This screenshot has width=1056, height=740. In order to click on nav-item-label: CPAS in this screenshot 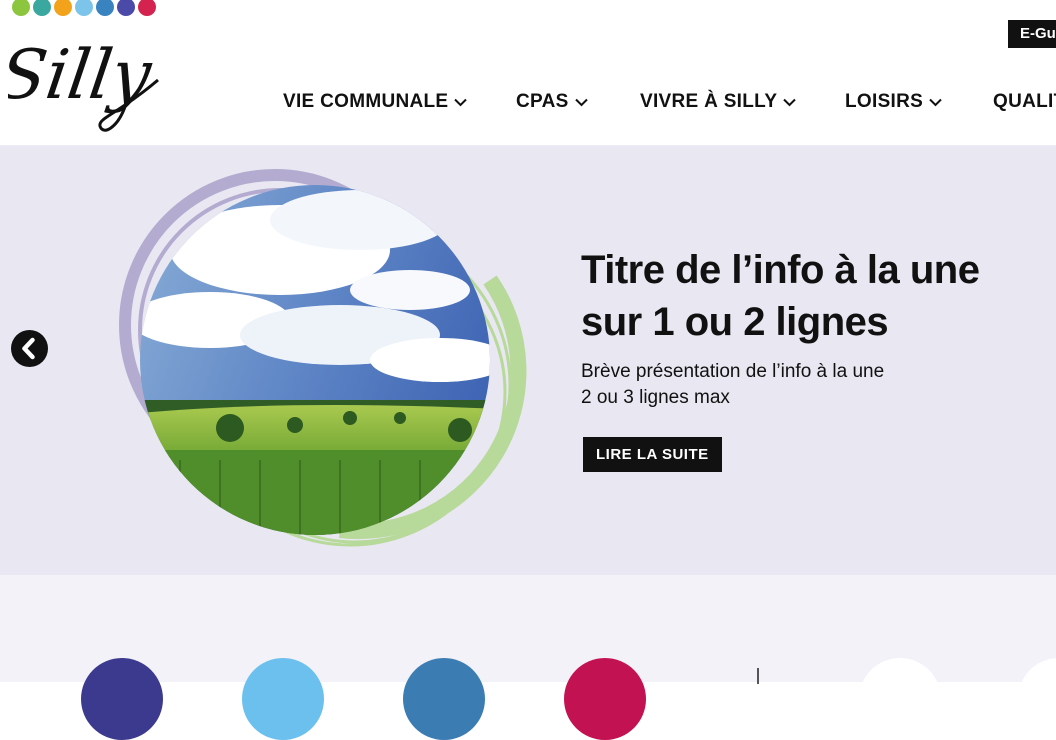, I will do `click(542, 102)`.